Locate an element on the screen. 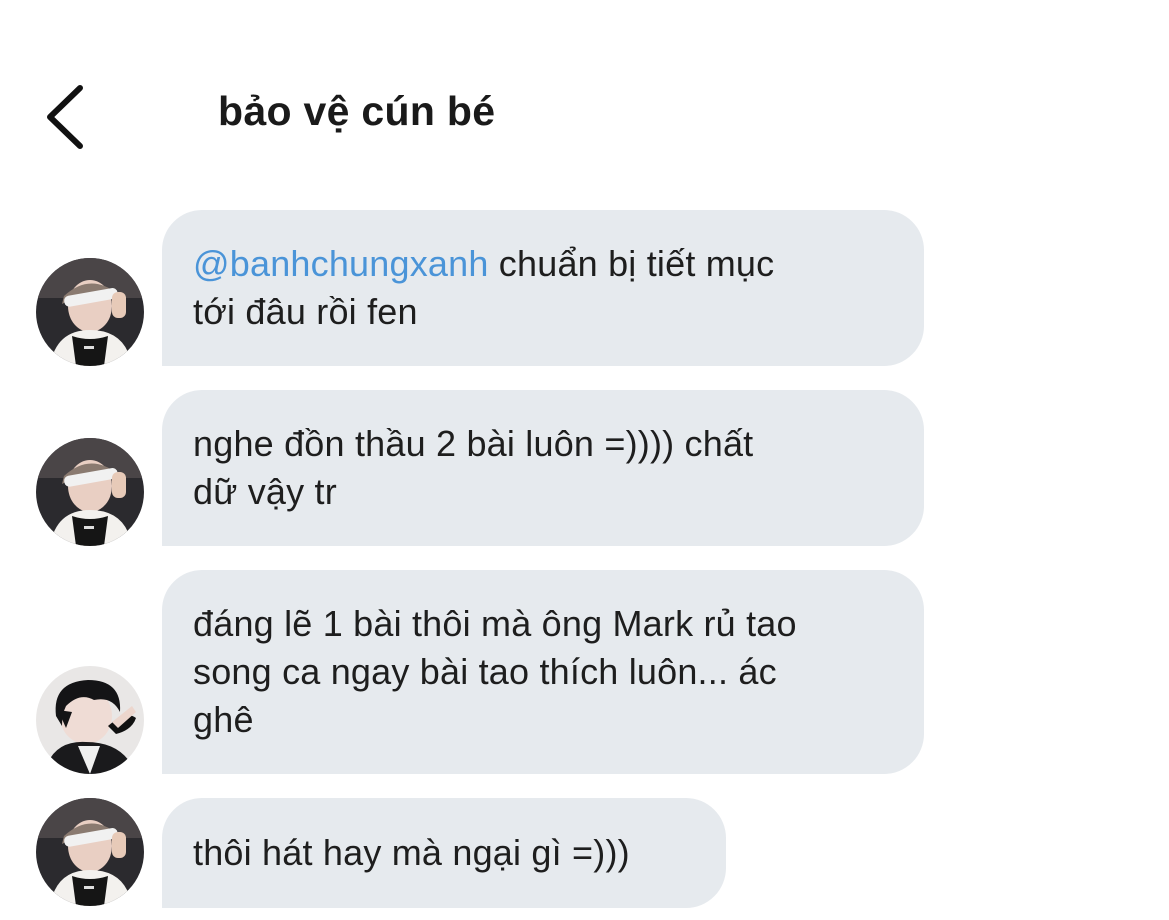 The height and width of the screenshot is (920, 1169). message-text: ghê is located at coordinates (223, 719).